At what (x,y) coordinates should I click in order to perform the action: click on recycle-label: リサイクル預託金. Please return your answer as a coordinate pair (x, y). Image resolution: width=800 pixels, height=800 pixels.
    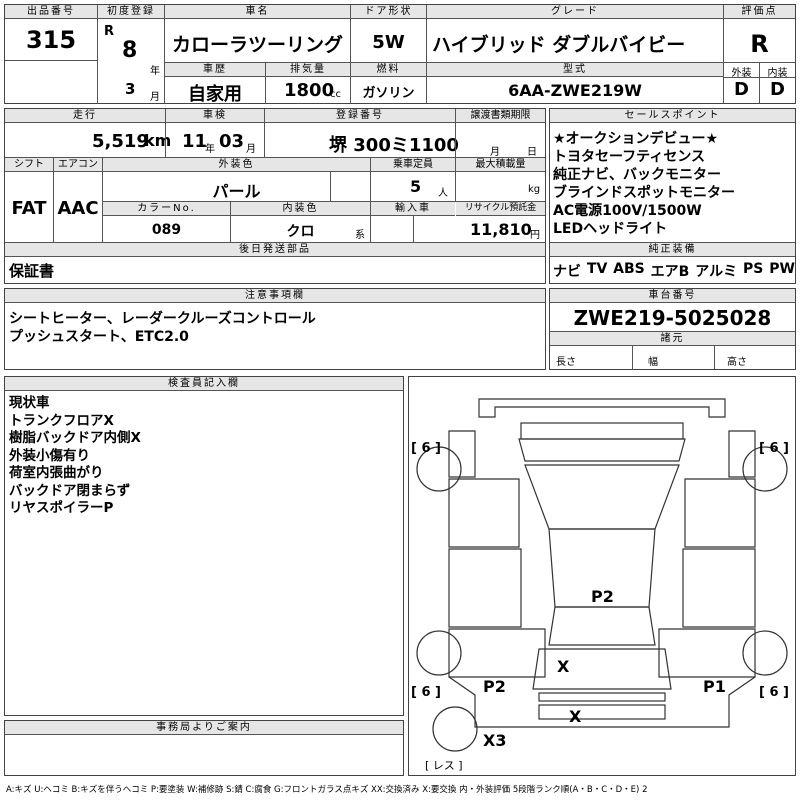
    Looking at the image, I should click on (500, 209).